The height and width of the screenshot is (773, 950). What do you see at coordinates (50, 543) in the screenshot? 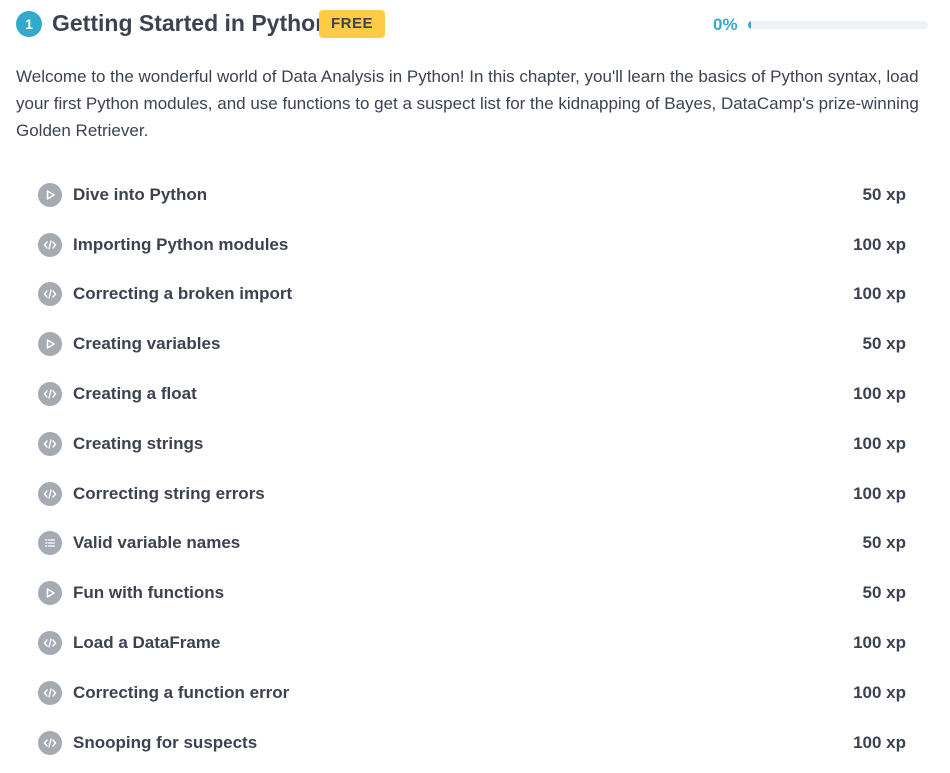
I see `list-icon` at bounding box center [50, 543].